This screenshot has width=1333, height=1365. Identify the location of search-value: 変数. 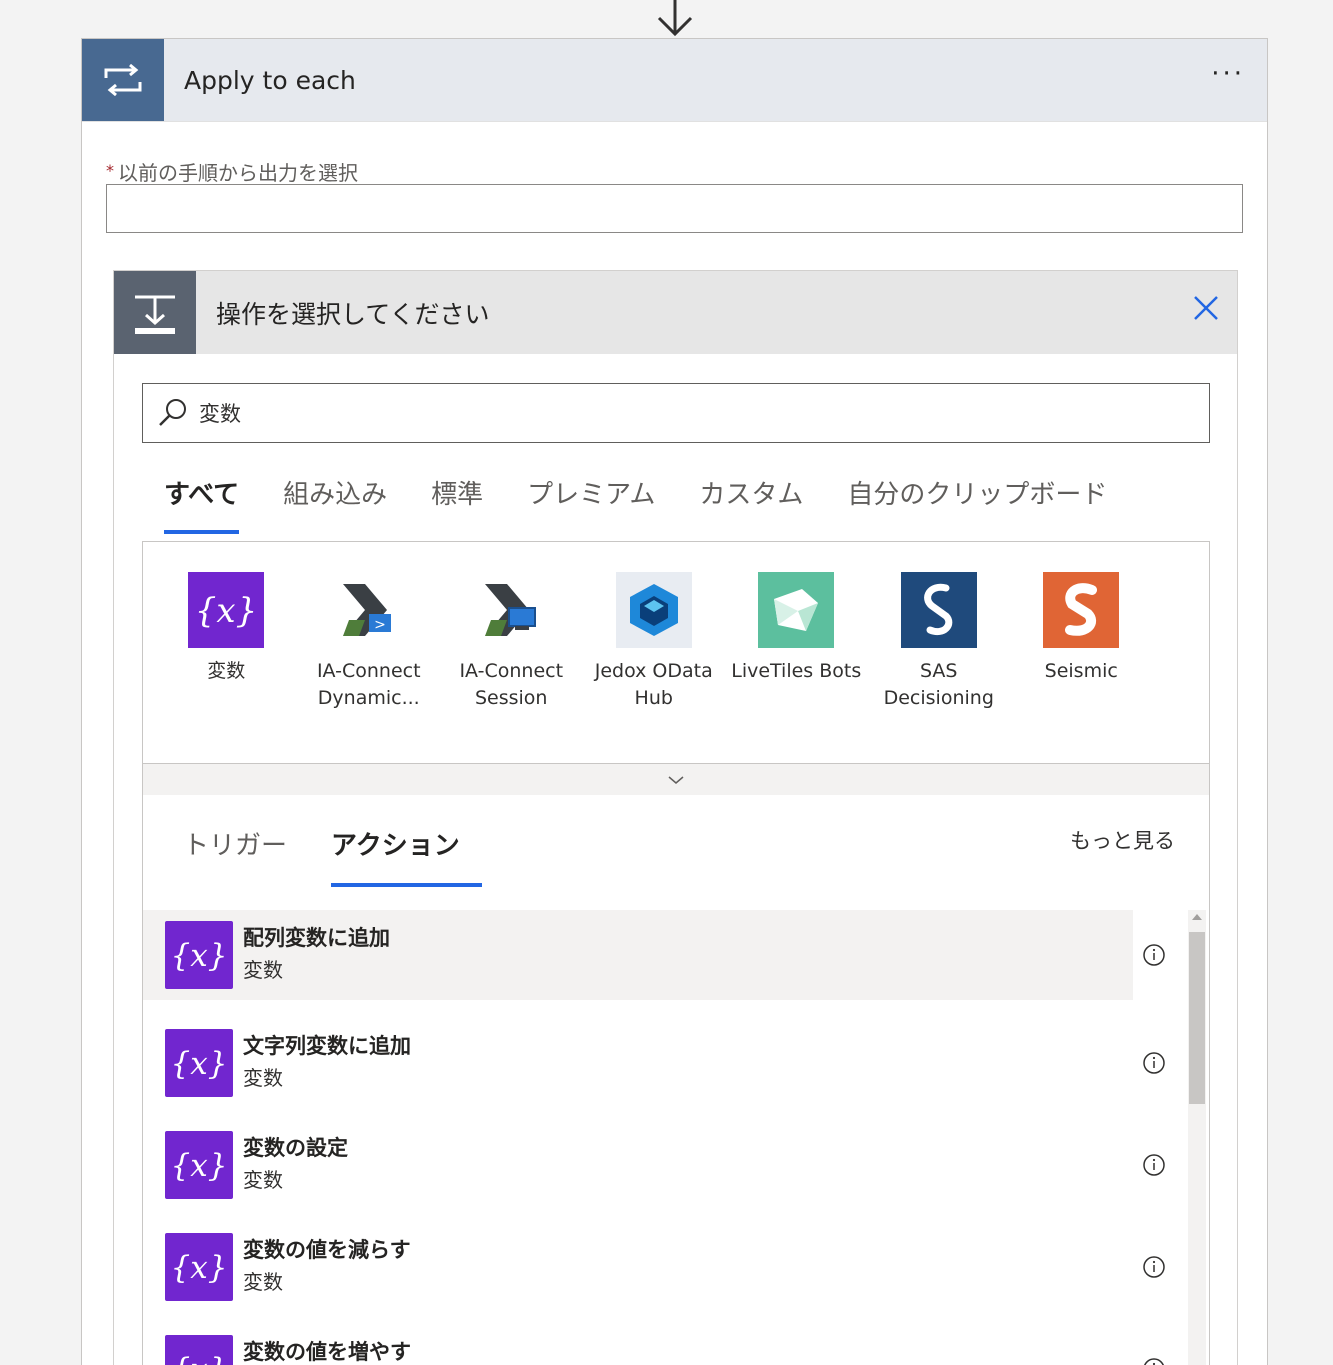
(220, 414).